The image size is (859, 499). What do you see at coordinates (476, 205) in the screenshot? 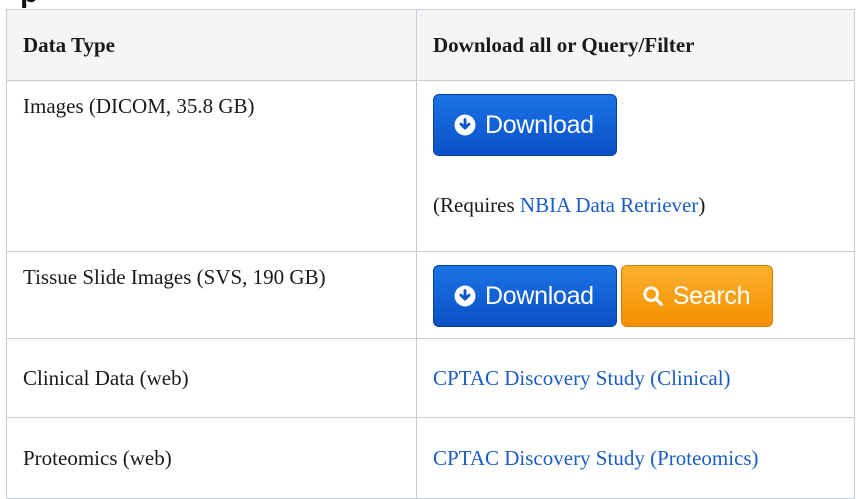
I see `note-prefix: (Requires` at bounding box center [476, 205].